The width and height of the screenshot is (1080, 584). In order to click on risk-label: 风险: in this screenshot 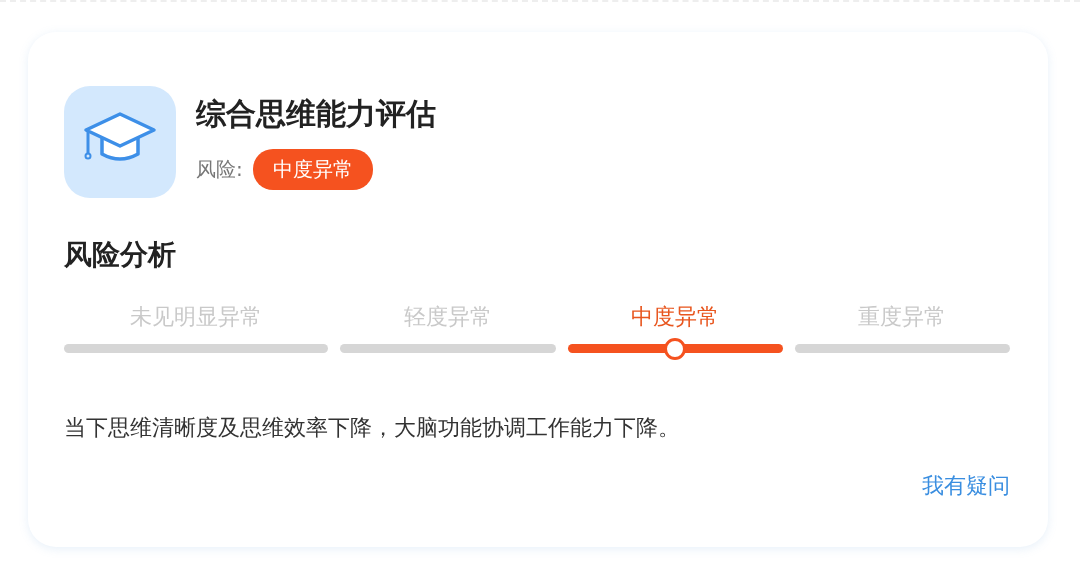, I will do `click(219, 169)`.